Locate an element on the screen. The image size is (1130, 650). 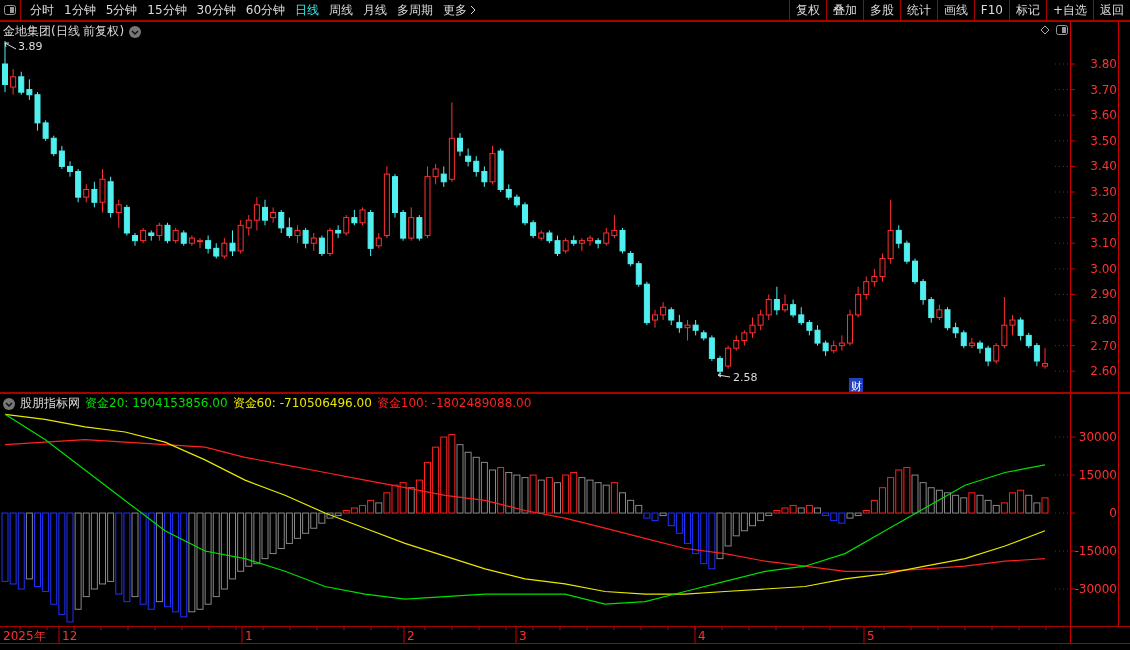
axis-tick-label: -15000 is located at coordinates (1095, 551).